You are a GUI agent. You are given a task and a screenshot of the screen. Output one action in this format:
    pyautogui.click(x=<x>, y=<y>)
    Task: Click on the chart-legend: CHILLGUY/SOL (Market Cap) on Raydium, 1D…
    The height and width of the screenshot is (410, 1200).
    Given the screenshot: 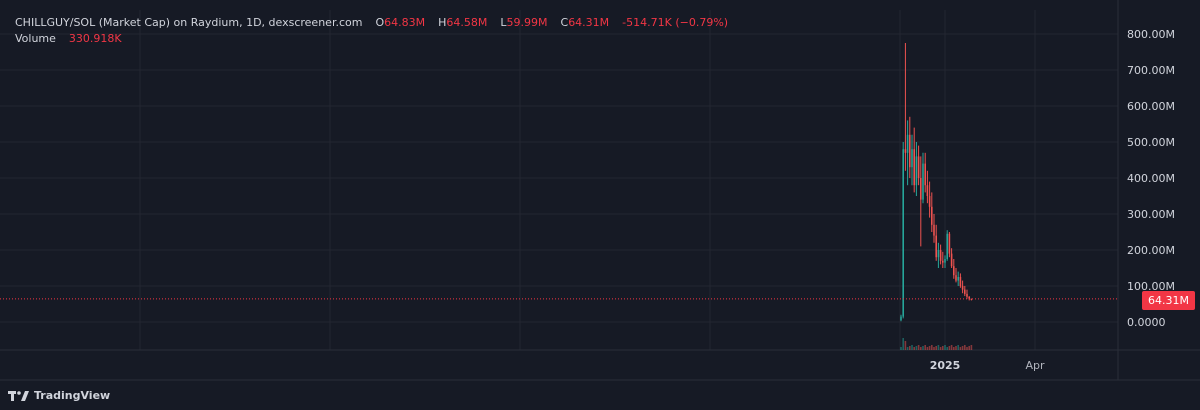 What is the action you would take?
    pyautogui.click(x=371, y=31)
    